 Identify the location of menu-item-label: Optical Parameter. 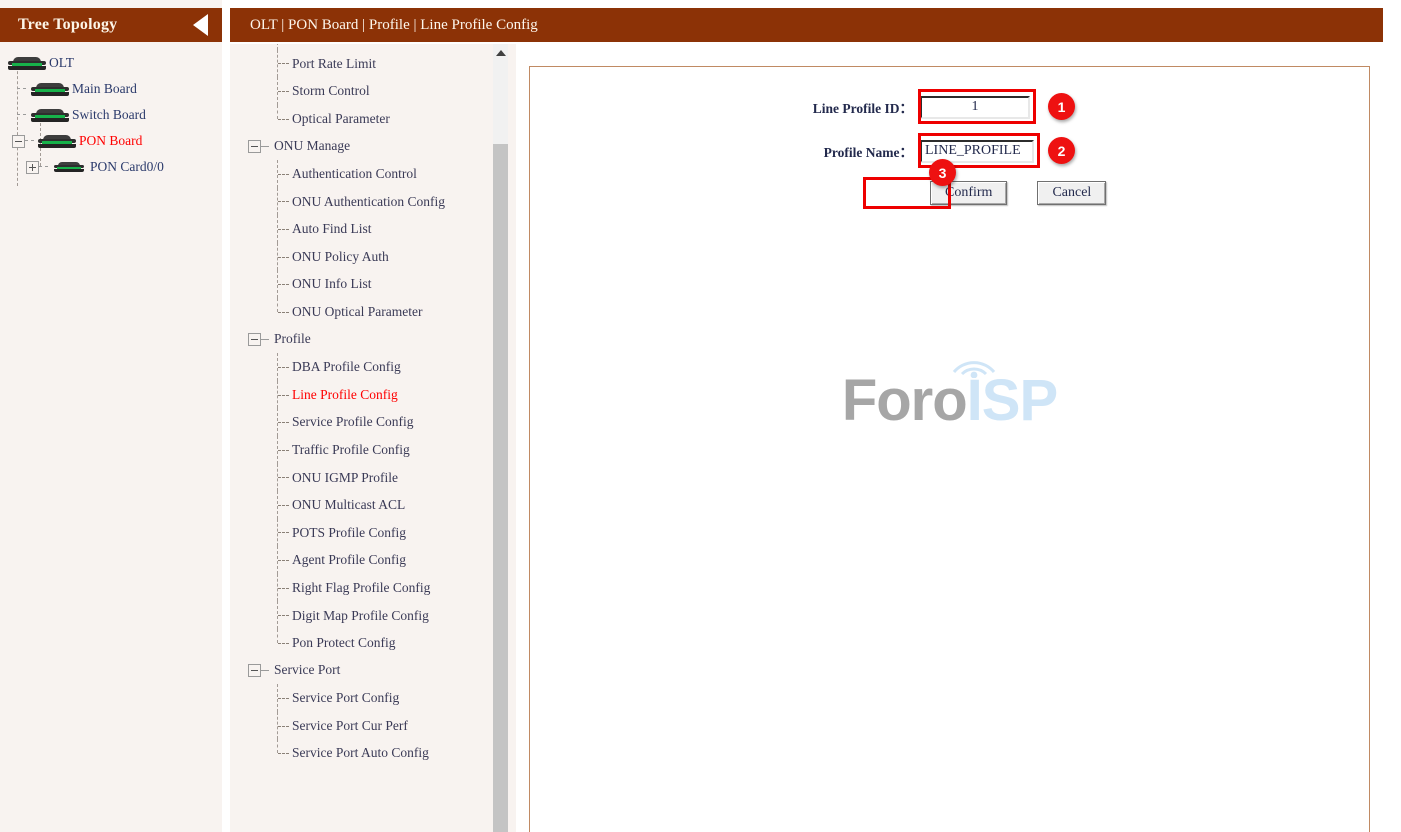
(341, 118).